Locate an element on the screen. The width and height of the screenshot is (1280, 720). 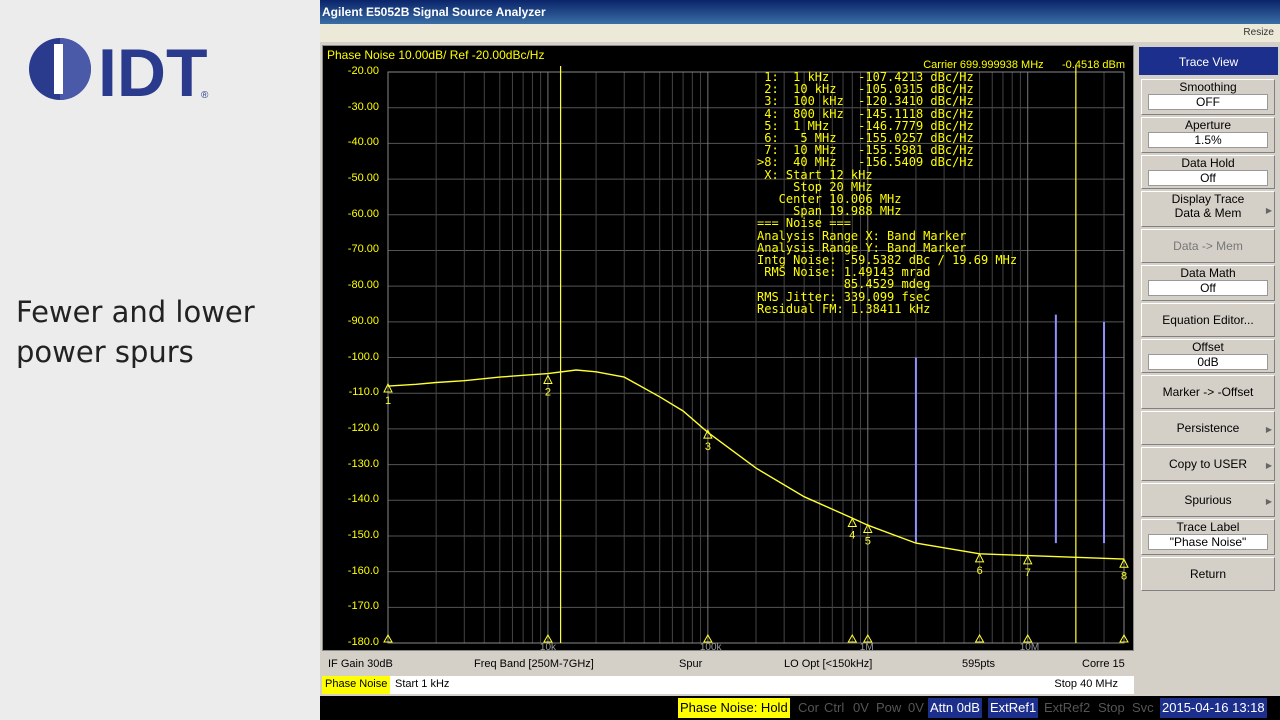
persistence-label: Persistence is located at coordinates (1208, 428).